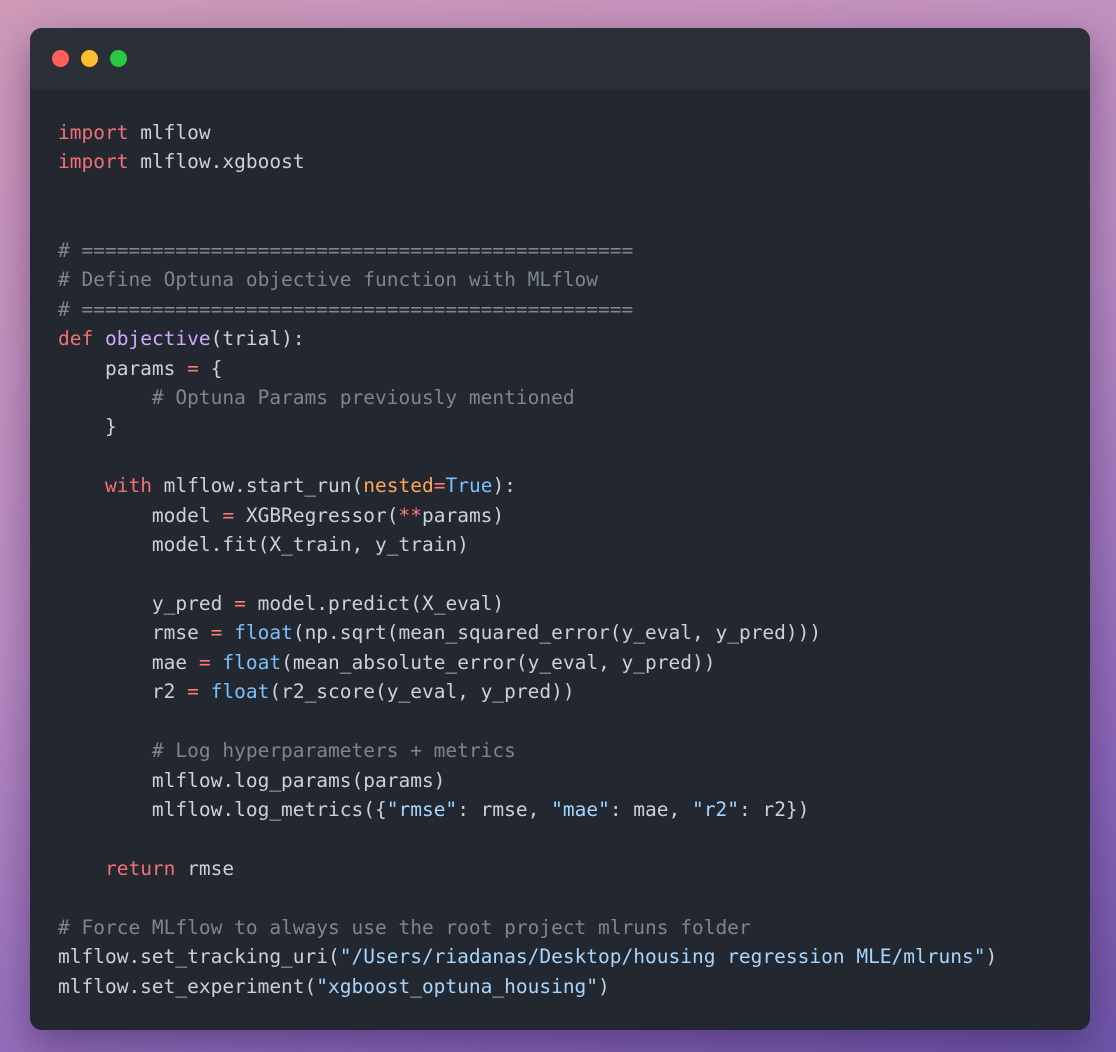 The width and height of the screenshot is (1116, 1052). I want to click on code-token: with, so click(128, 486).